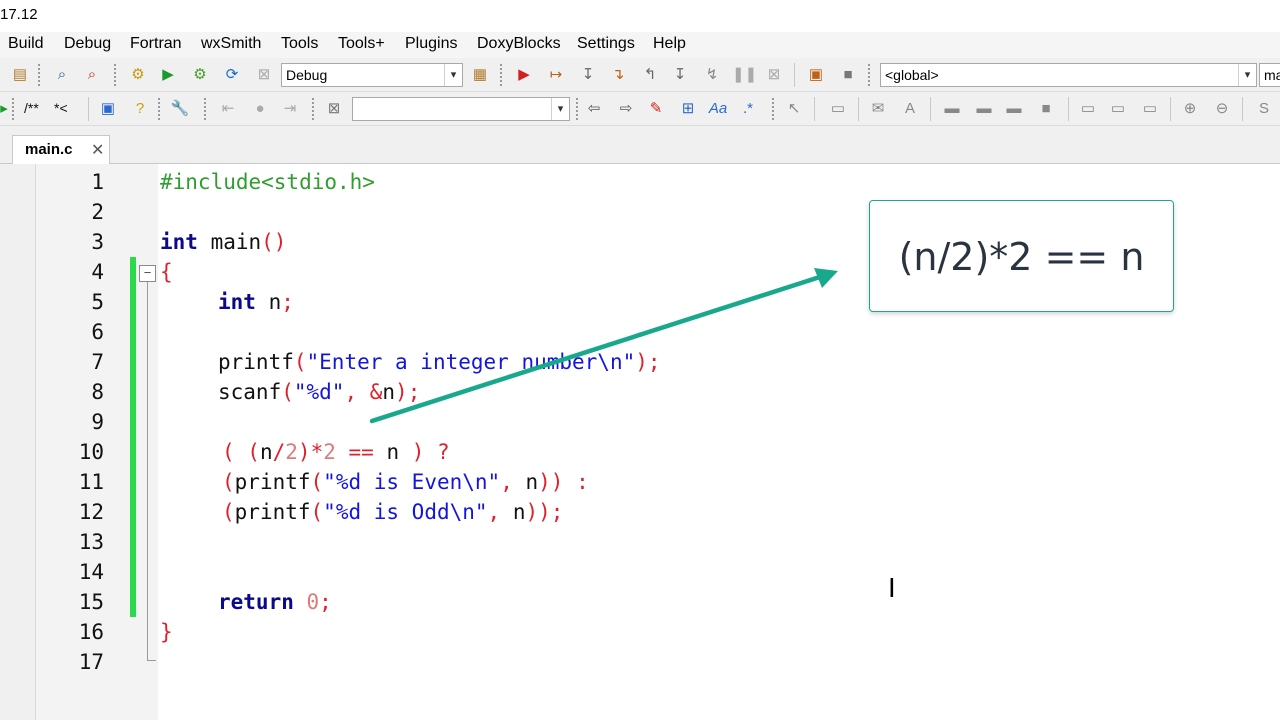 The width and height of the screenshot is (1280, 720). I want to click on number-literal: 2, so click(291, 452).